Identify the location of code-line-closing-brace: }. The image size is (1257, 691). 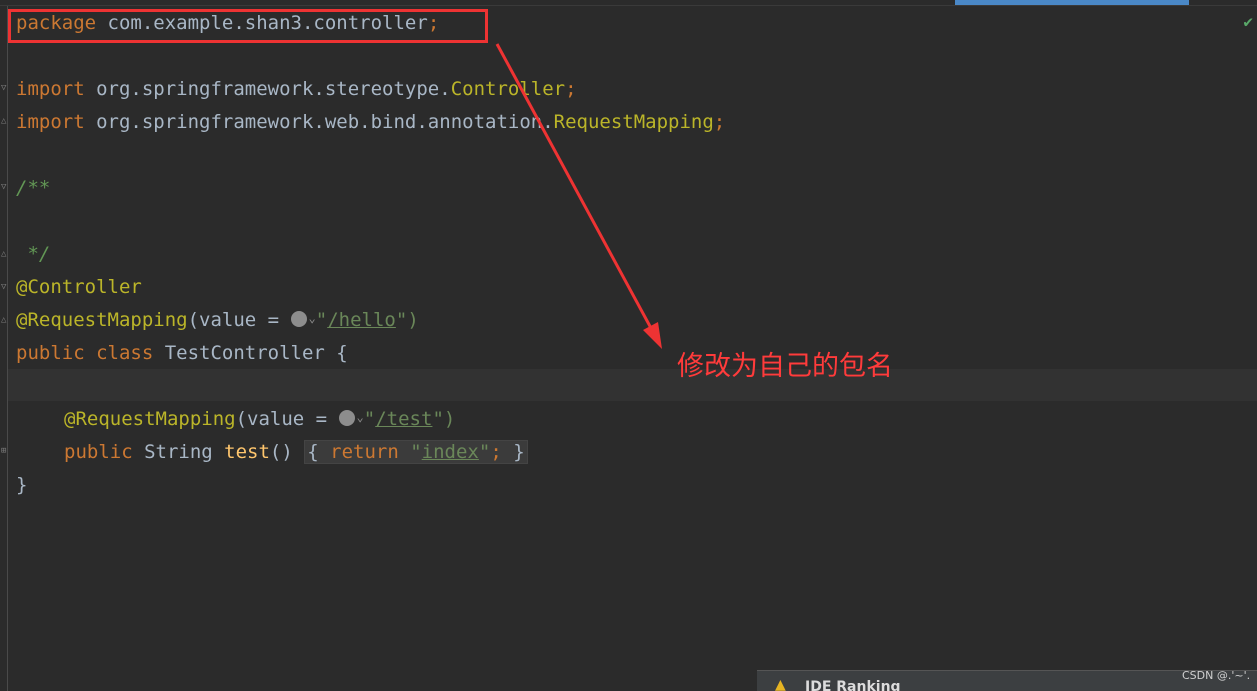
(22, 485).